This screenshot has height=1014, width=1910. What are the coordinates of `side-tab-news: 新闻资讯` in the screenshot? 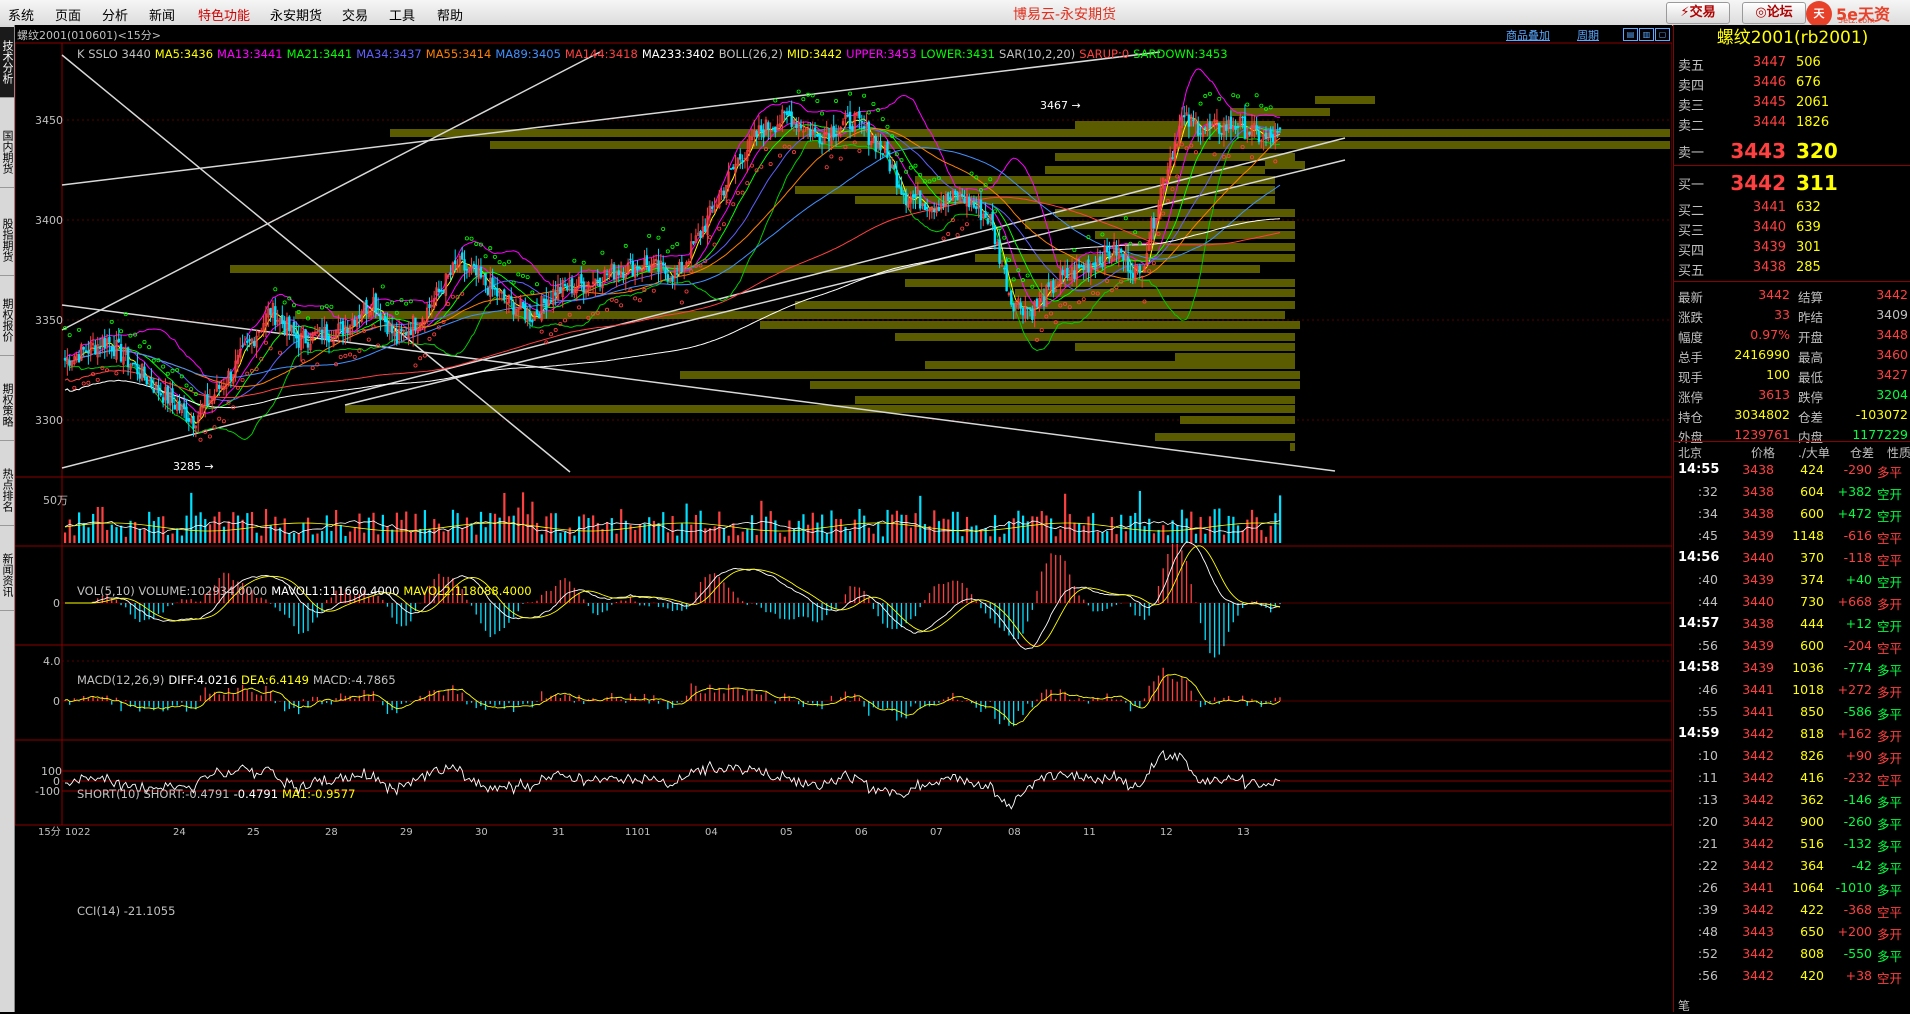 It's located at (7, 575).